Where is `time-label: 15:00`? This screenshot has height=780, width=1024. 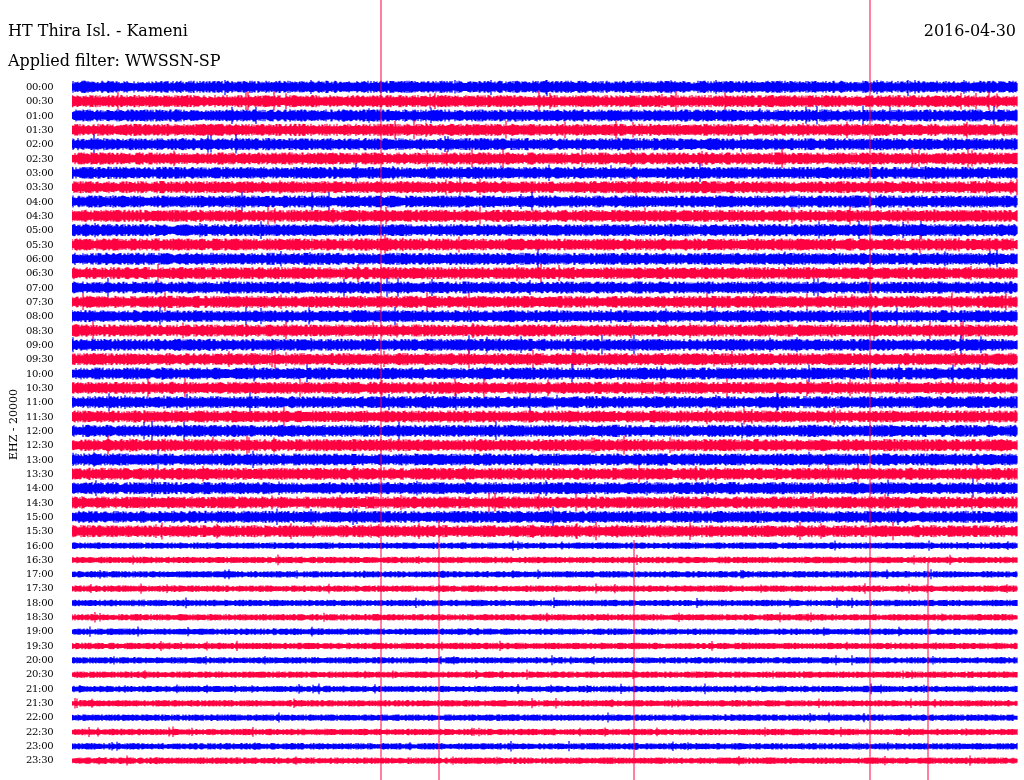 time-label: 15:00 is located at coordinates (40, 516).